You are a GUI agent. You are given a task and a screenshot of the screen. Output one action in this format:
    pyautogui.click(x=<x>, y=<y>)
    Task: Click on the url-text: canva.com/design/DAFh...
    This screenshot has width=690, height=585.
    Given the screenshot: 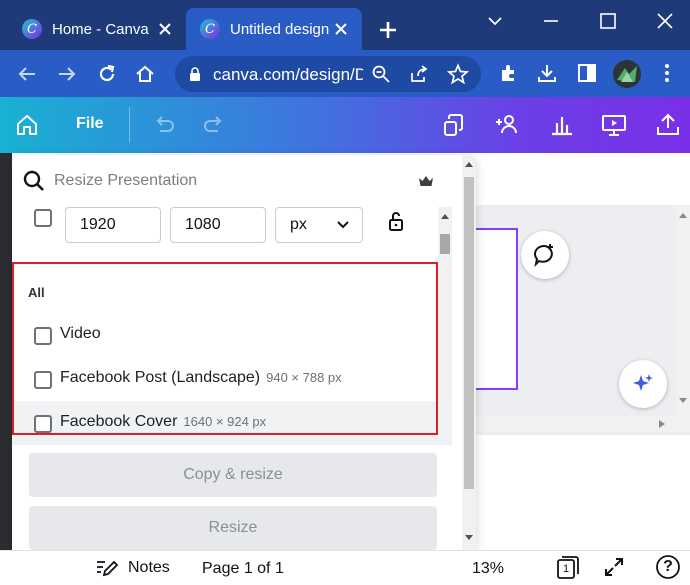 What is the action you would take?
    pyautogui.click(x=288, y=75)
    